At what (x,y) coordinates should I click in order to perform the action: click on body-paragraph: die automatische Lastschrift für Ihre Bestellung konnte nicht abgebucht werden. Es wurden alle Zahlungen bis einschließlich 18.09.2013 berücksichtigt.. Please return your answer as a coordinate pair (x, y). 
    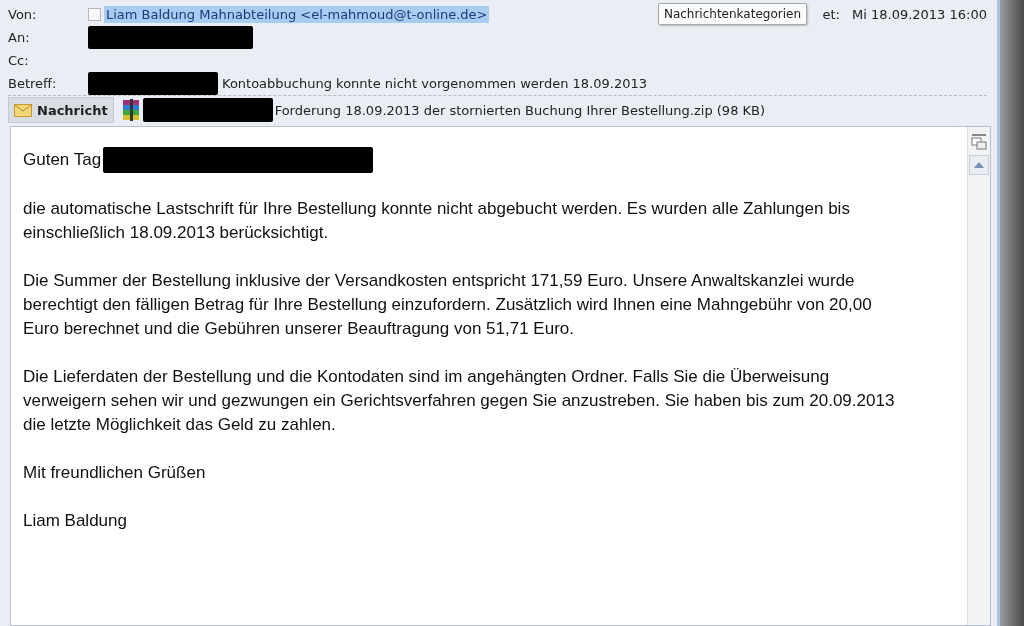
    Looking at the image, I should click on (437, 221).